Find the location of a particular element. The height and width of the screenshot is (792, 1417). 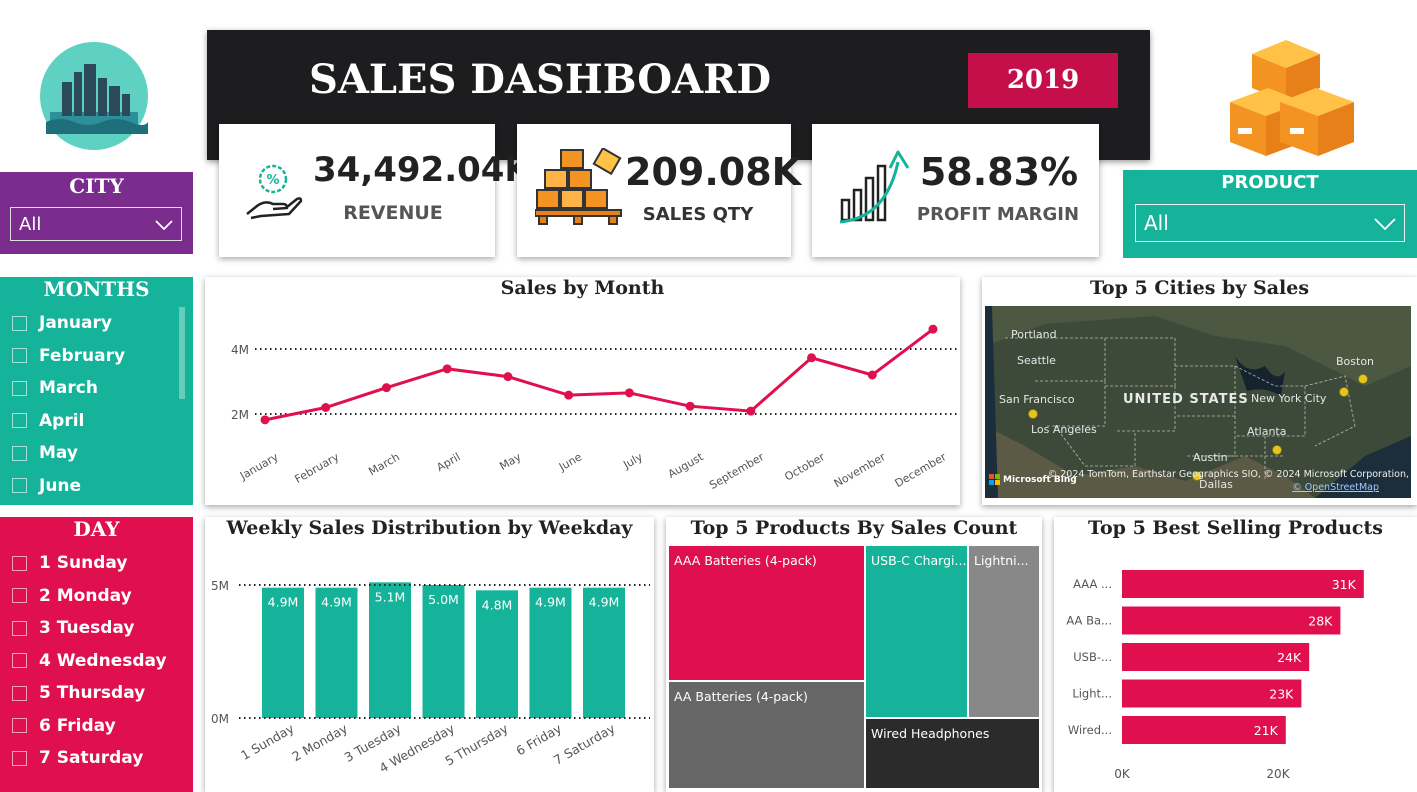

month-item-may: May is located at coordinates (96, 453).